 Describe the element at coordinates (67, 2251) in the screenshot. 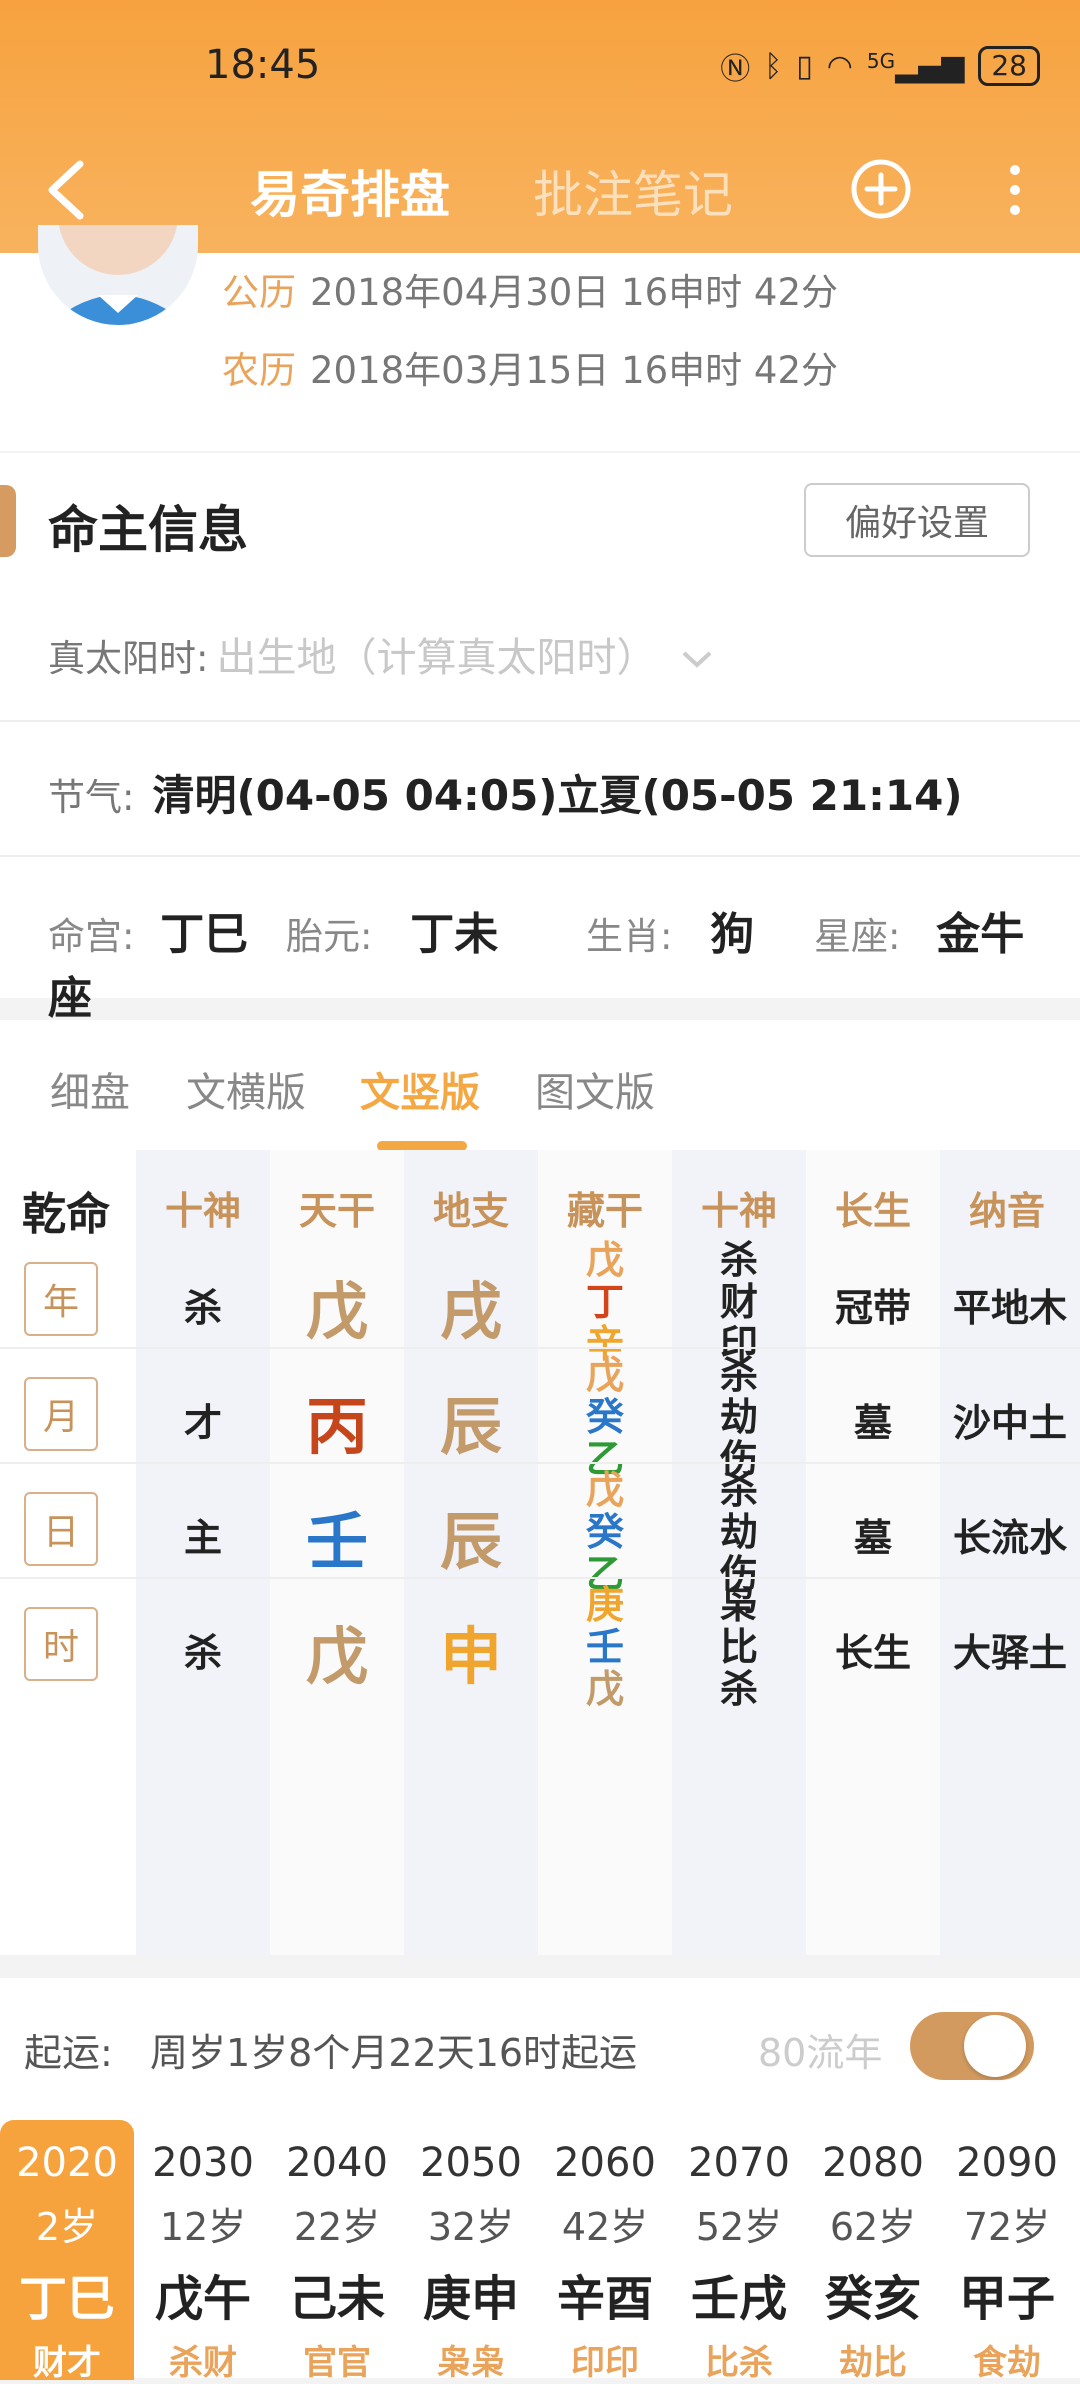

I see `luck-column: 2020 2岁 丁巳 财才` at that location.